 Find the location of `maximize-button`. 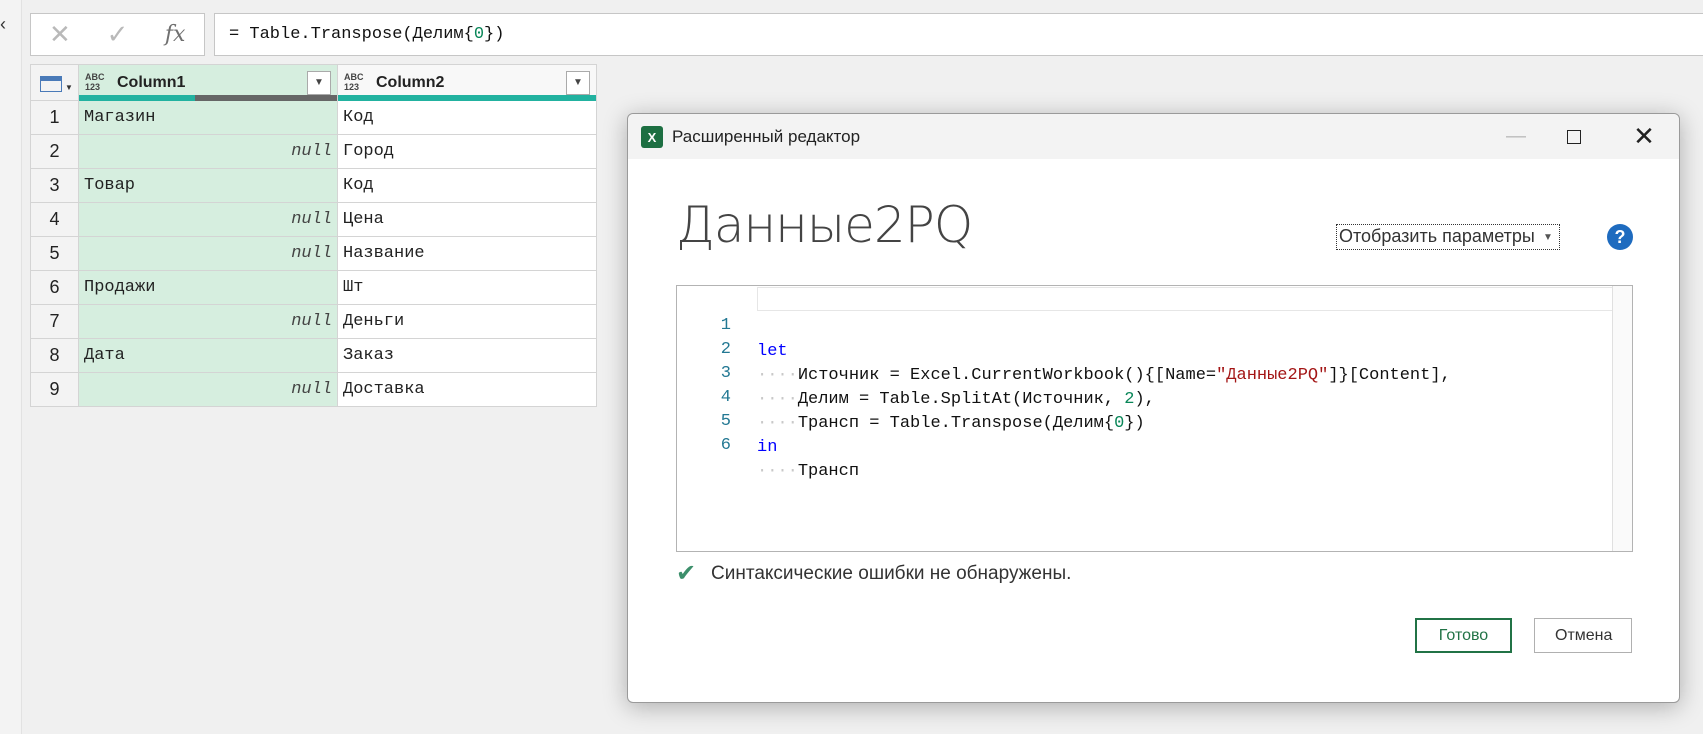

maximize-button is located at coordinates (1574, 136).